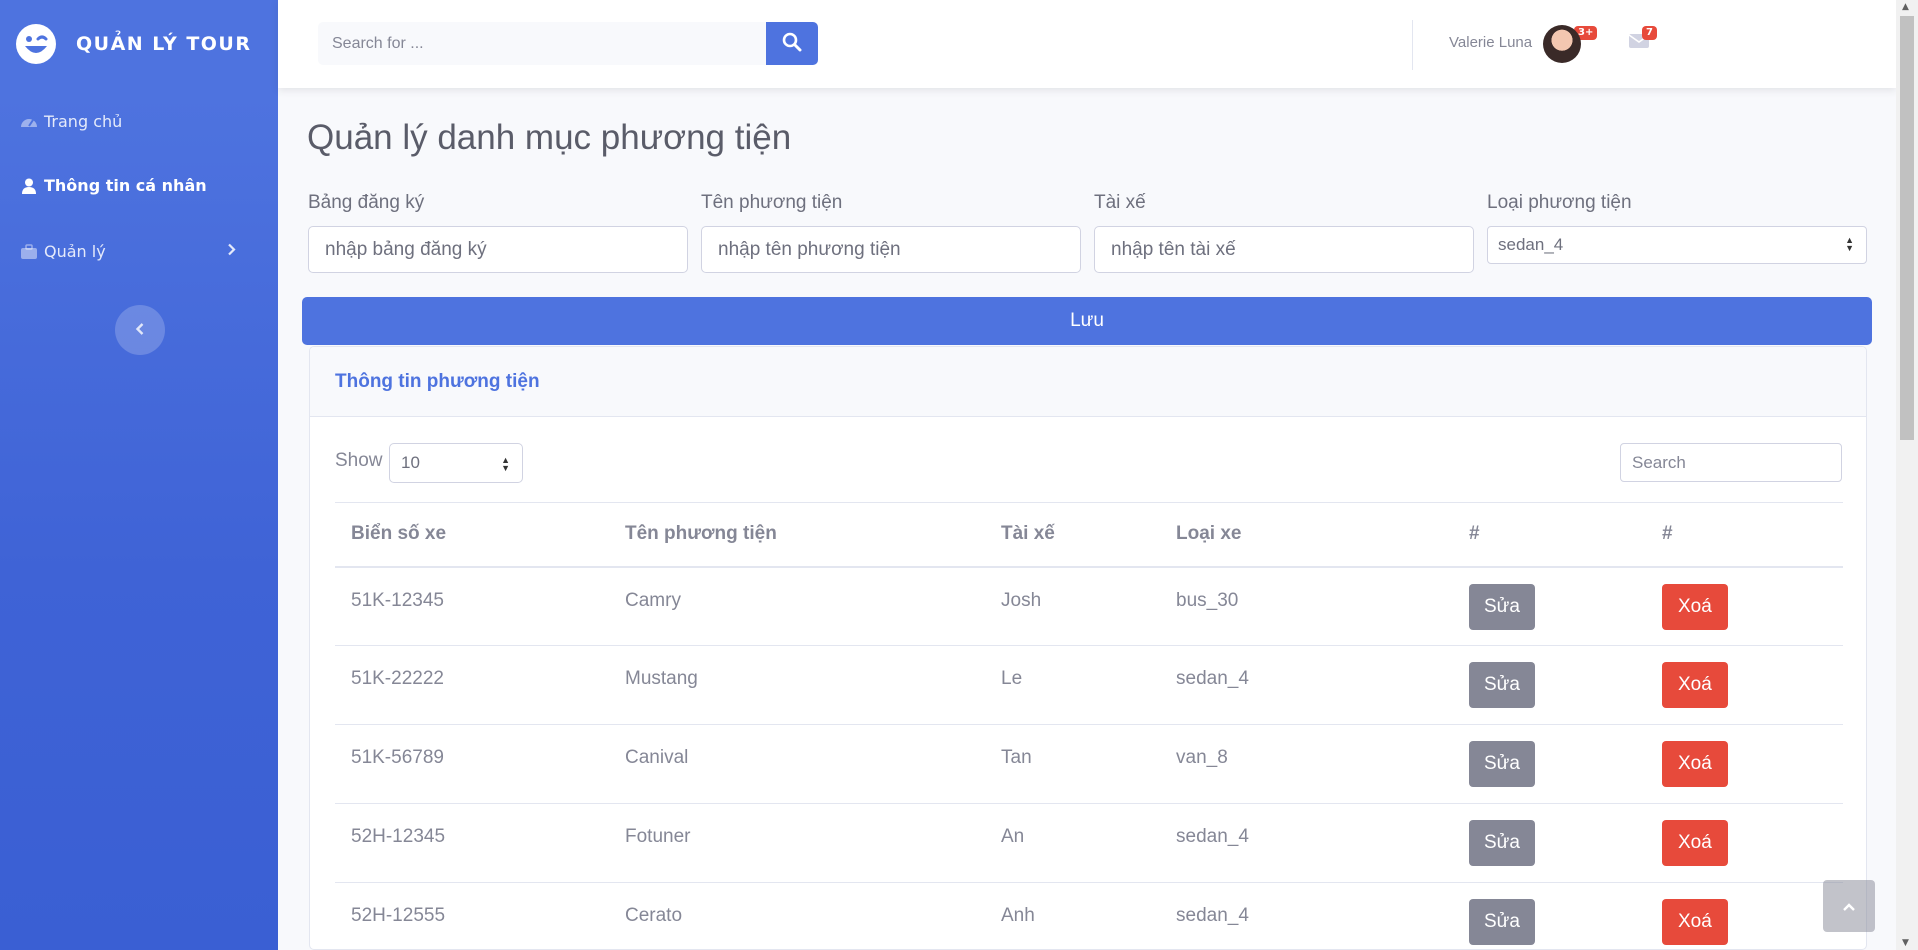 This screenshot has height=950, width=1918. I want to click on sidebar-toggle-button, so click(140, 330).